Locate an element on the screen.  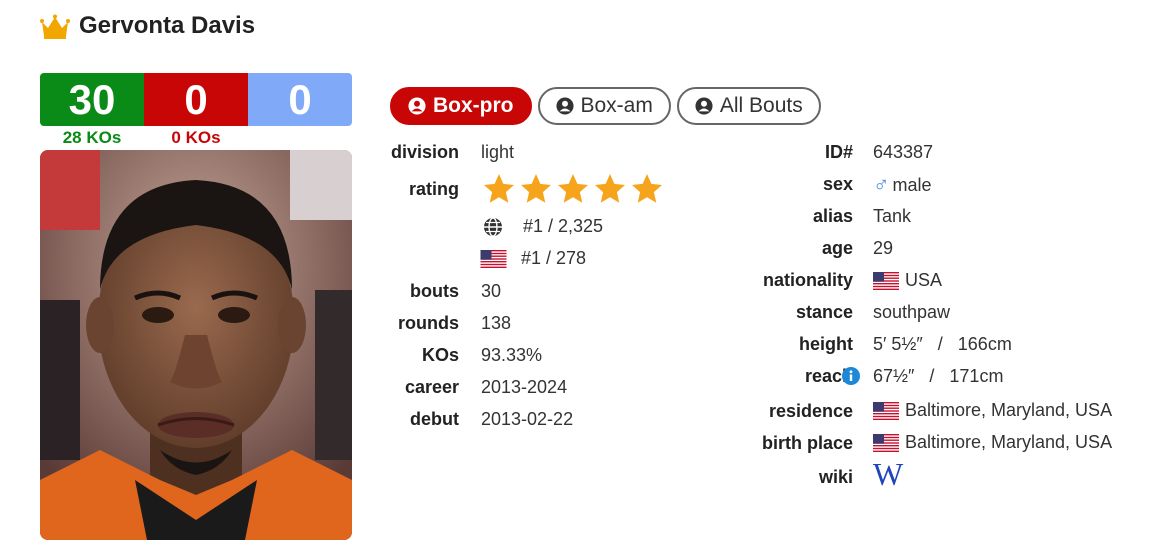
residence-value: Baltimore, Maryland, USA is located at coordinates (1009, 410).